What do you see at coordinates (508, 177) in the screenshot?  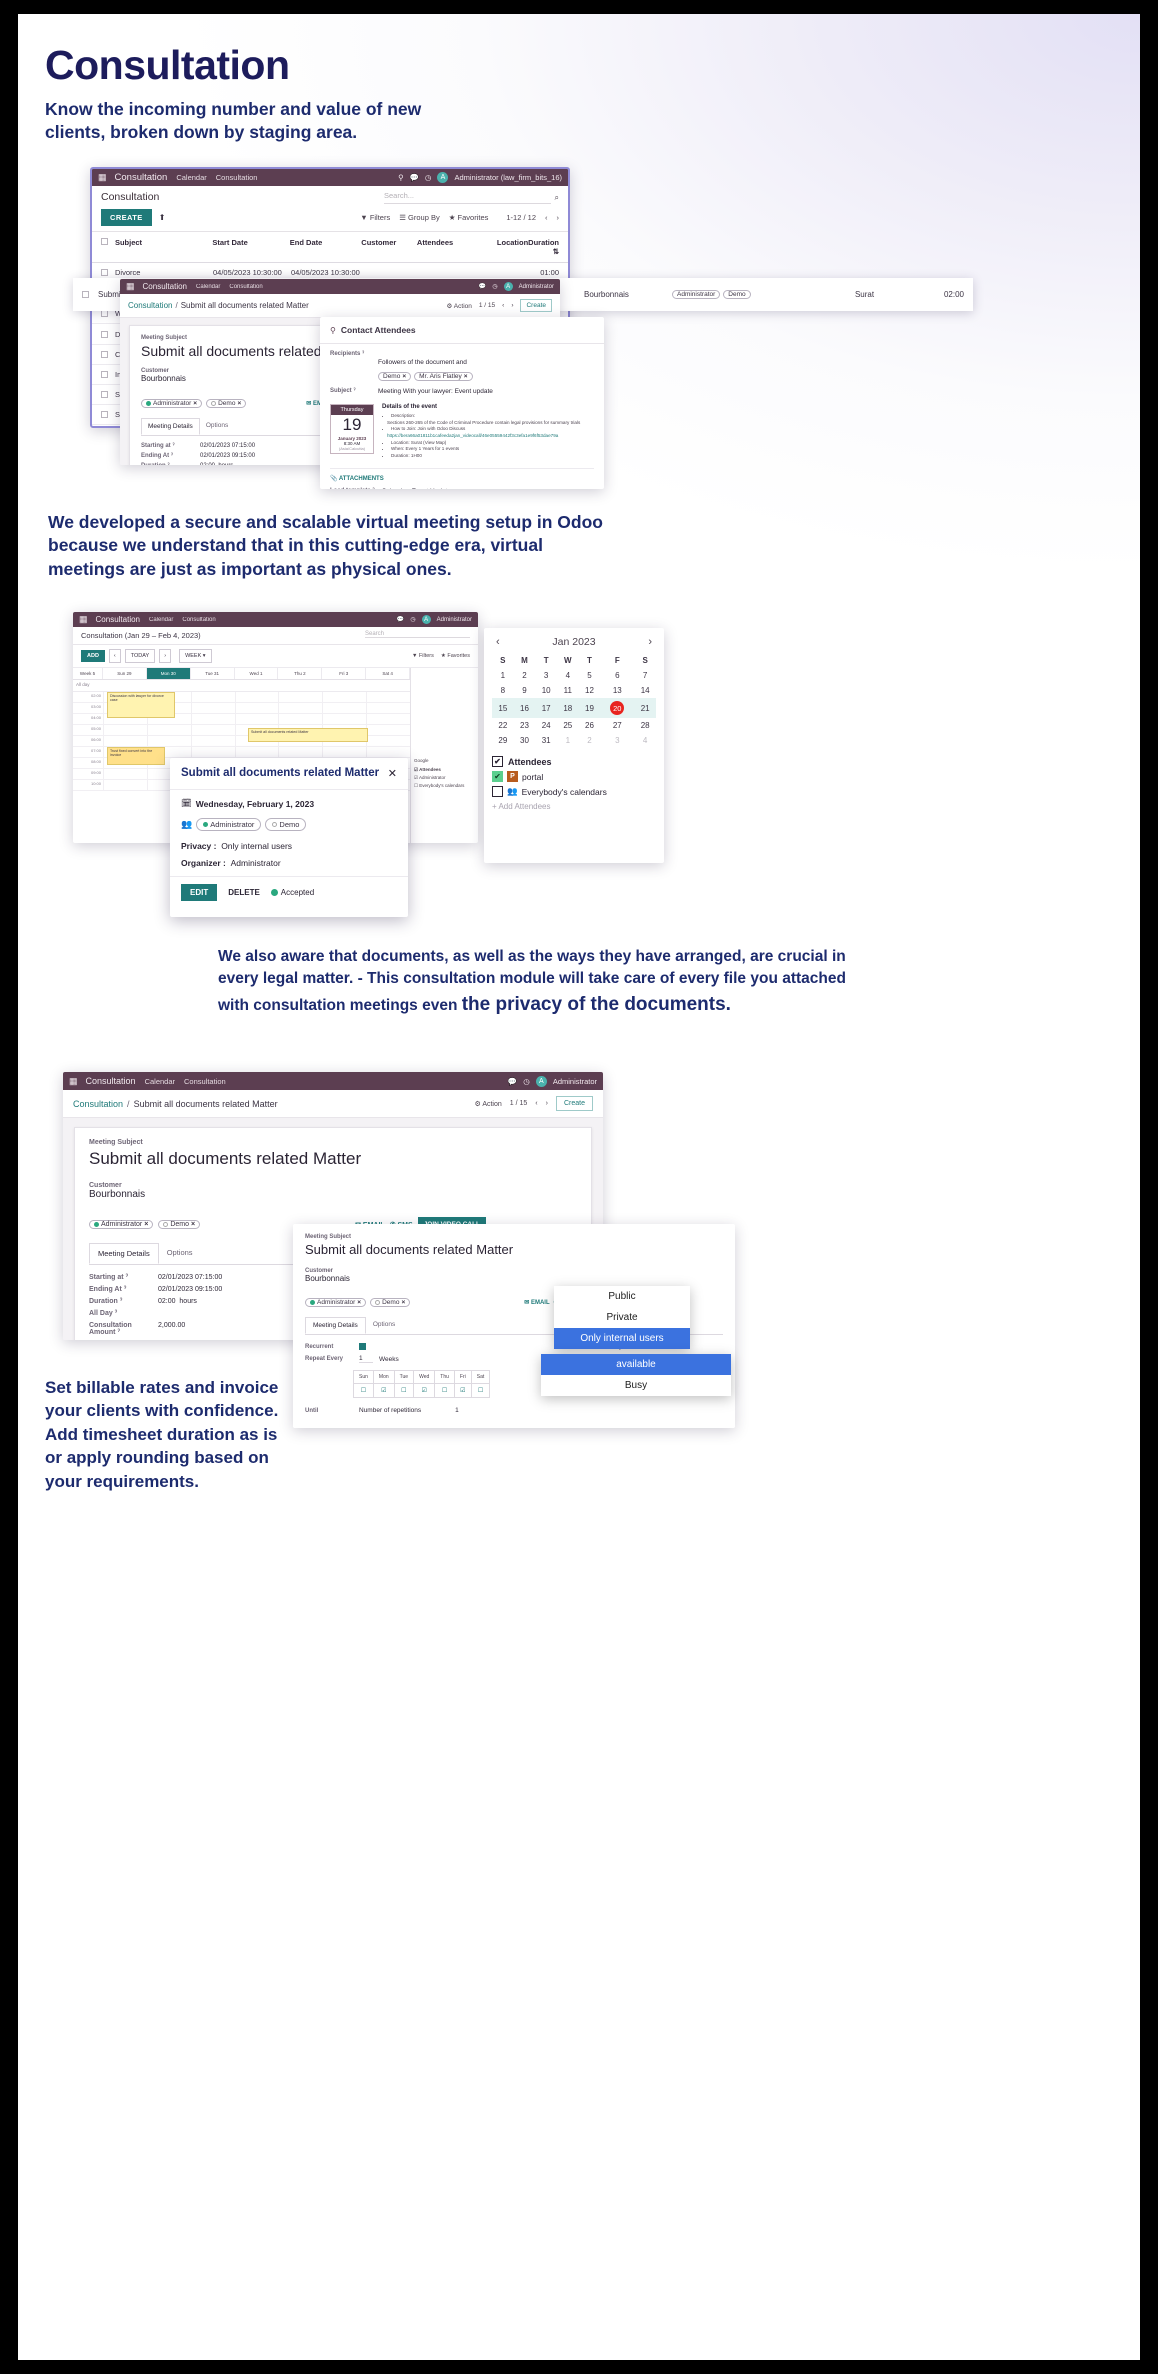 I see `navbar-user: Administrator (law_firm_bits_16)` at bounding box center [508, 177].